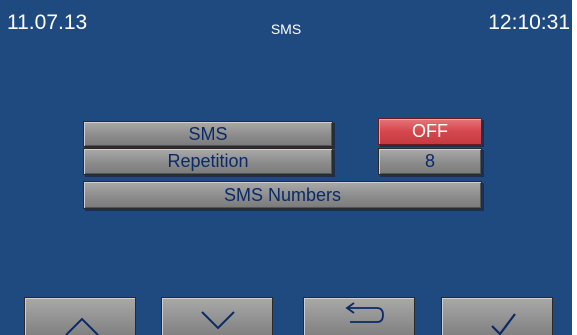  Describe the element at coordinates (82, 326) in the screenshot. I see `chevron-up-icon` at that location.